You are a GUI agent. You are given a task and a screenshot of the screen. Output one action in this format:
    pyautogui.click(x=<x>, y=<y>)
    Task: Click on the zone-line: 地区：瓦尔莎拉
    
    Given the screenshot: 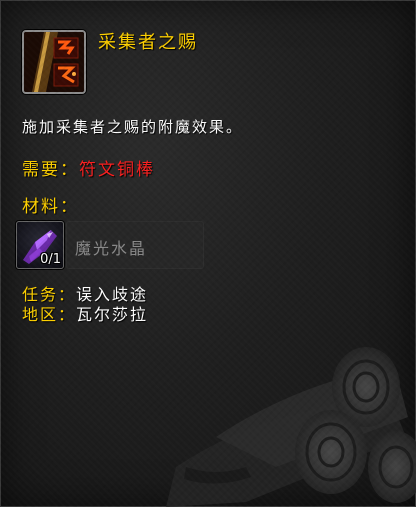 What is the action you would take?
    pyautogui.click(x=85, y=313)
    